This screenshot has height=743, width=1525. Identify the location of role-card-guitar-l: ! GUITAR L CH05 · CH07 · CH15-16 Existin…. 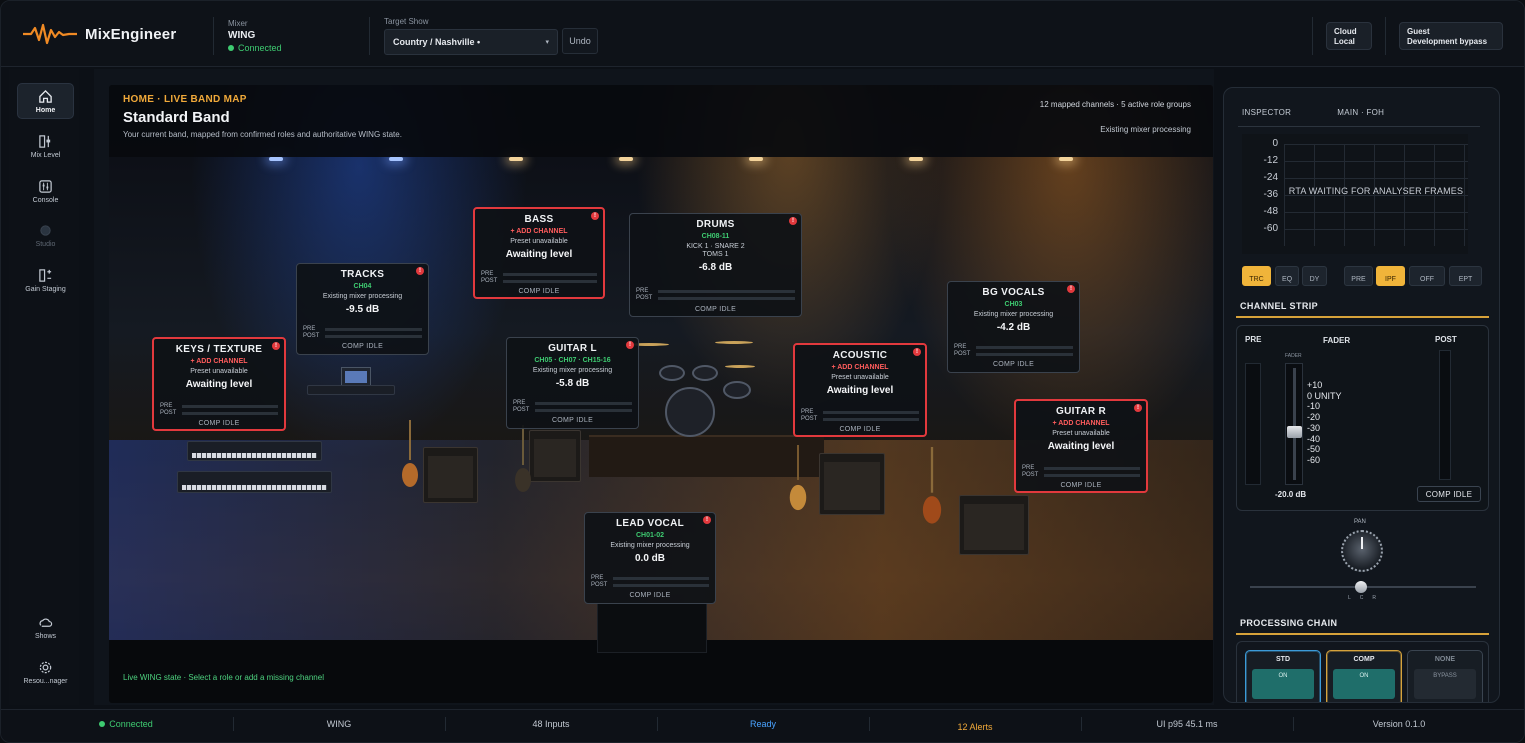
(572, 383).